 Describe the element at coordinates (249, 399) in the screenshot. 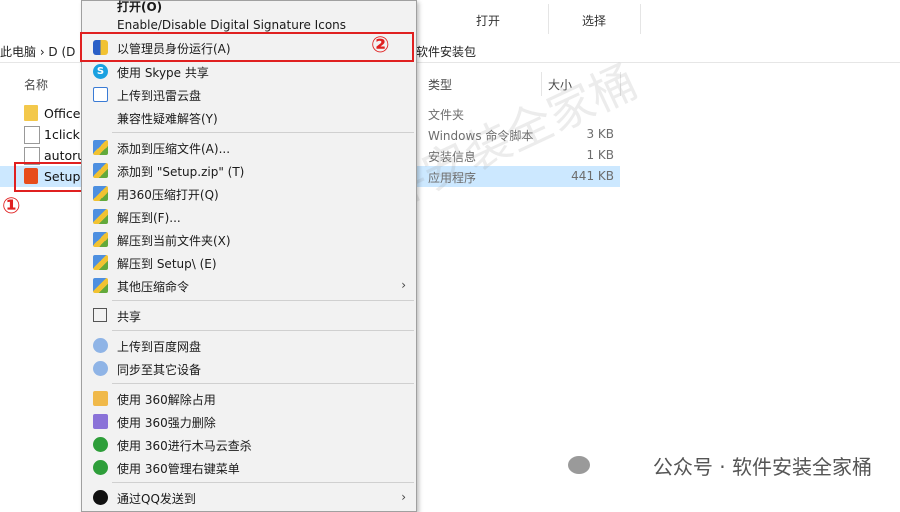

I see `menu-item-360-unlock: 使用 360解除占用` at that location.